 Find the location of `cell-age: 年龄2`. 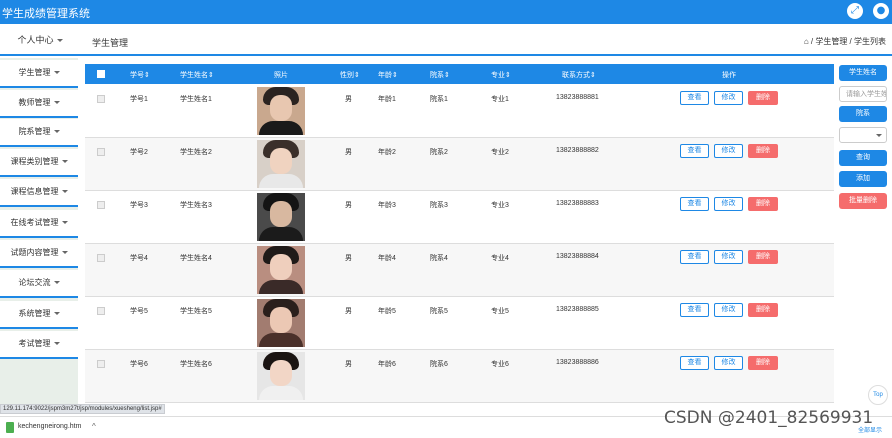

cell-age: 年龄2 is located at coordinates (387, 152).